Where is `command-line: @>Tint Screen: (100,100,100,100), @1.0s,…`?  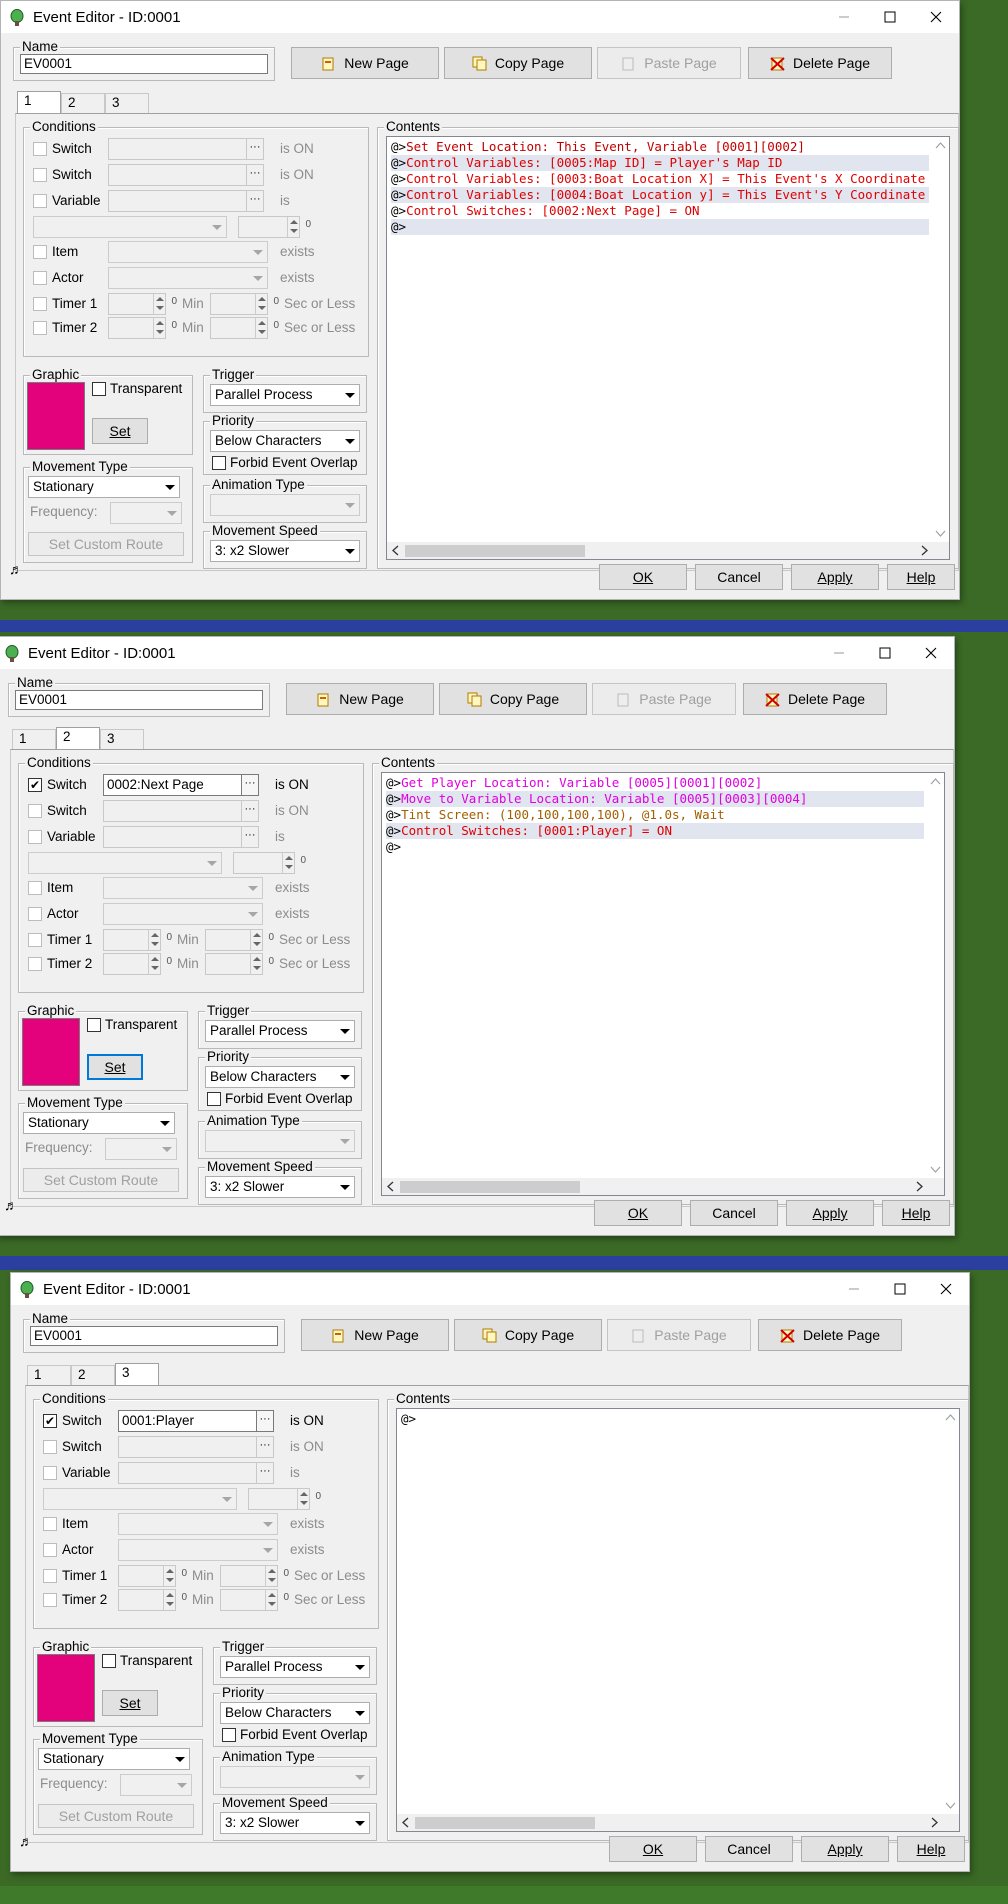
command-line: @>Tint Screen: (100,100,100,100), @1.0s,… is located at coordinates (655, 815).